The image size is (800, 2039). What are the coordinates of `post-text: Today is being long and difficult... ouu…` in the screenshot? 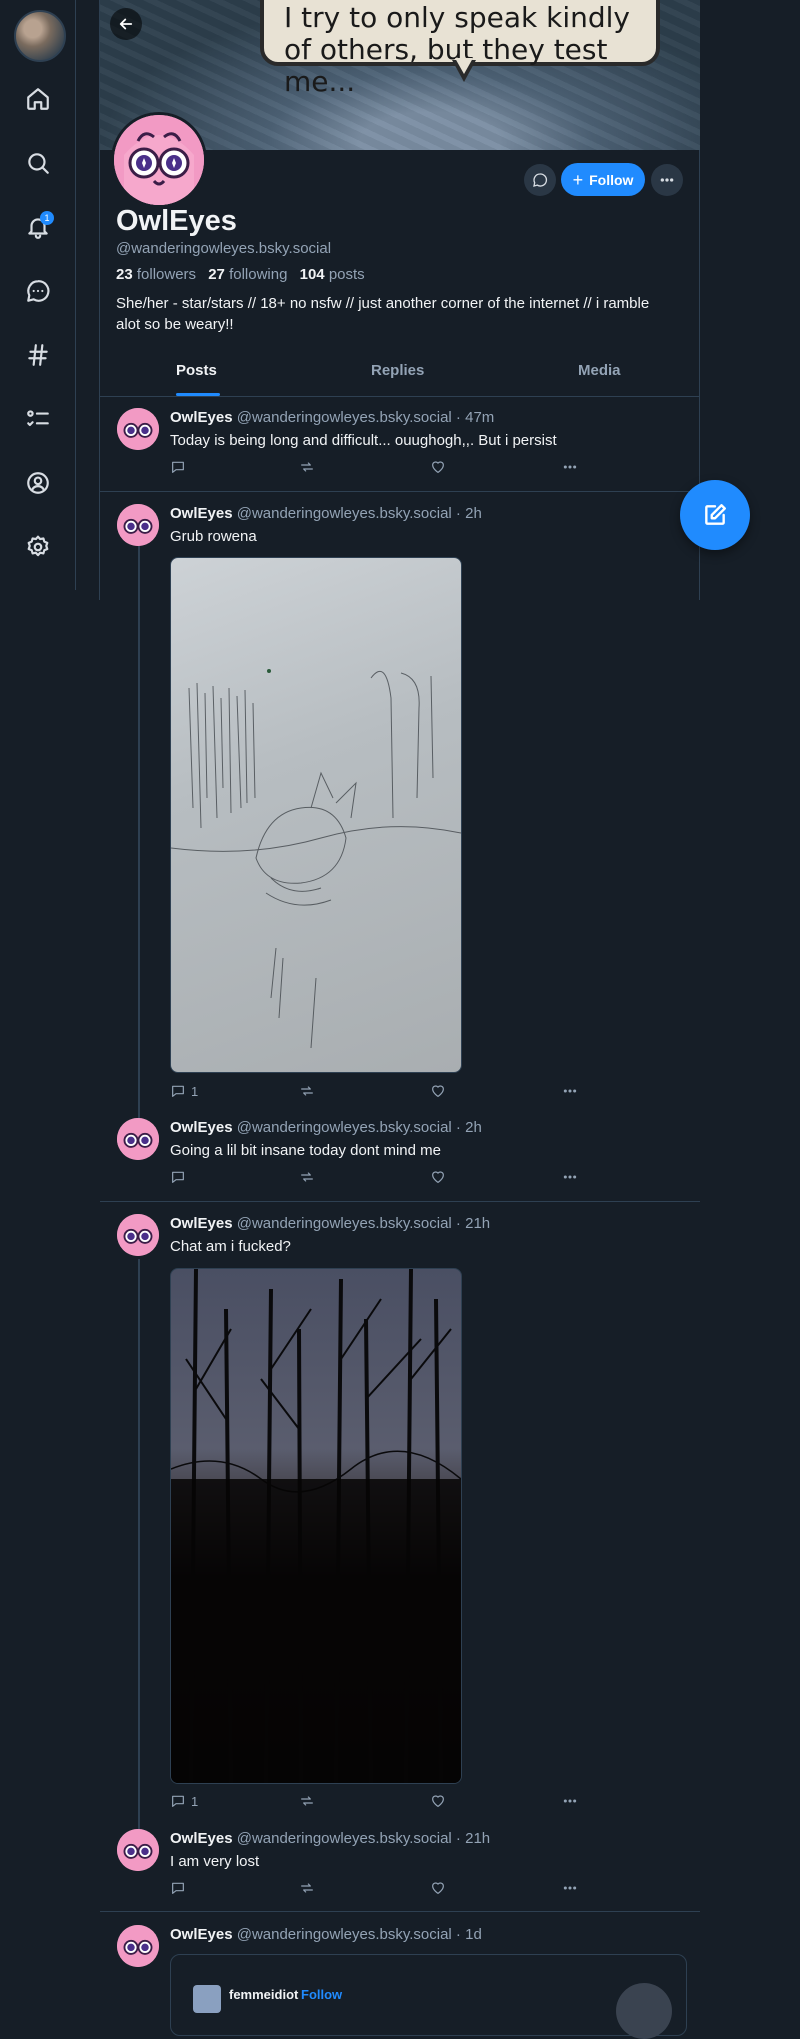 It's located at (363, 440).